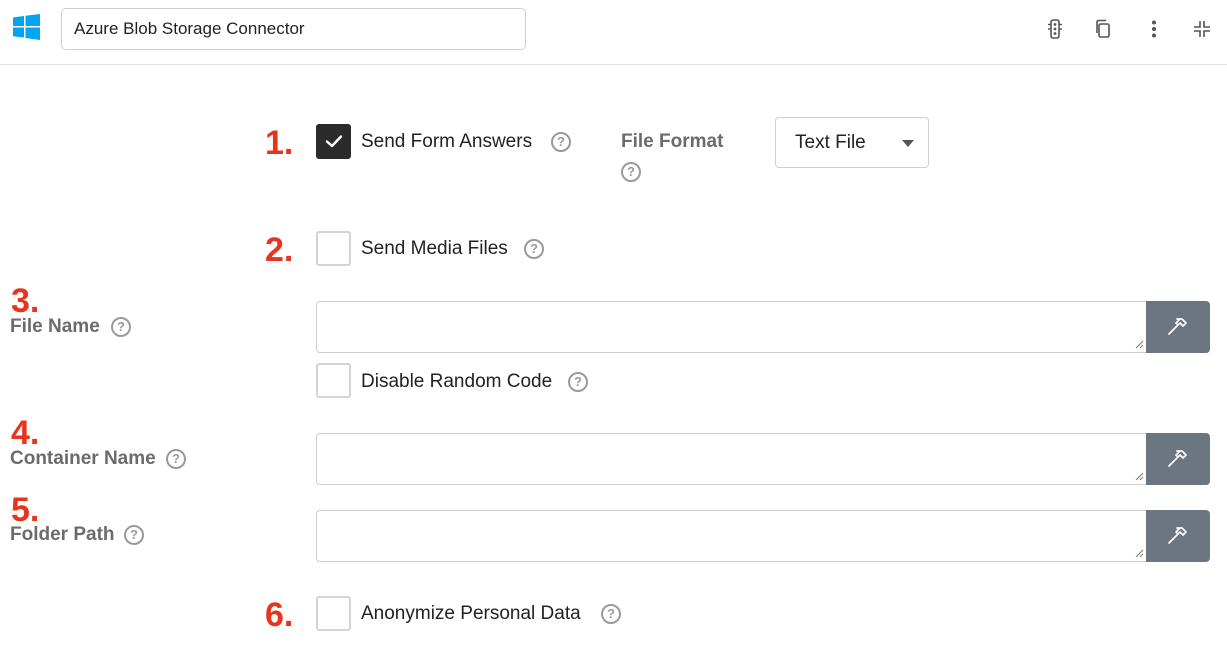 Image resolution: width=1227 pixels, height=656 pixels. I want to click on annotation-number-1: 1., so click(279, 143).